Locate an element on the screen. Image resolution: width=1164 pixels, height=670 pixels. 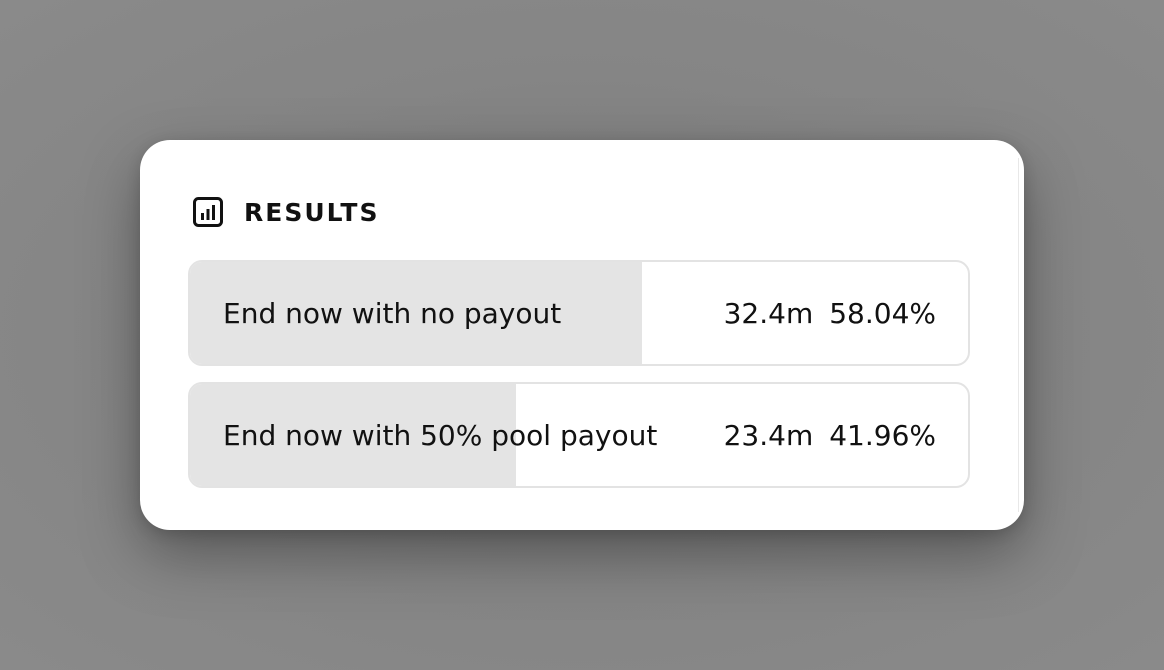
option-stats: 32.4m 58.04% is located at coordinates (830, 313).